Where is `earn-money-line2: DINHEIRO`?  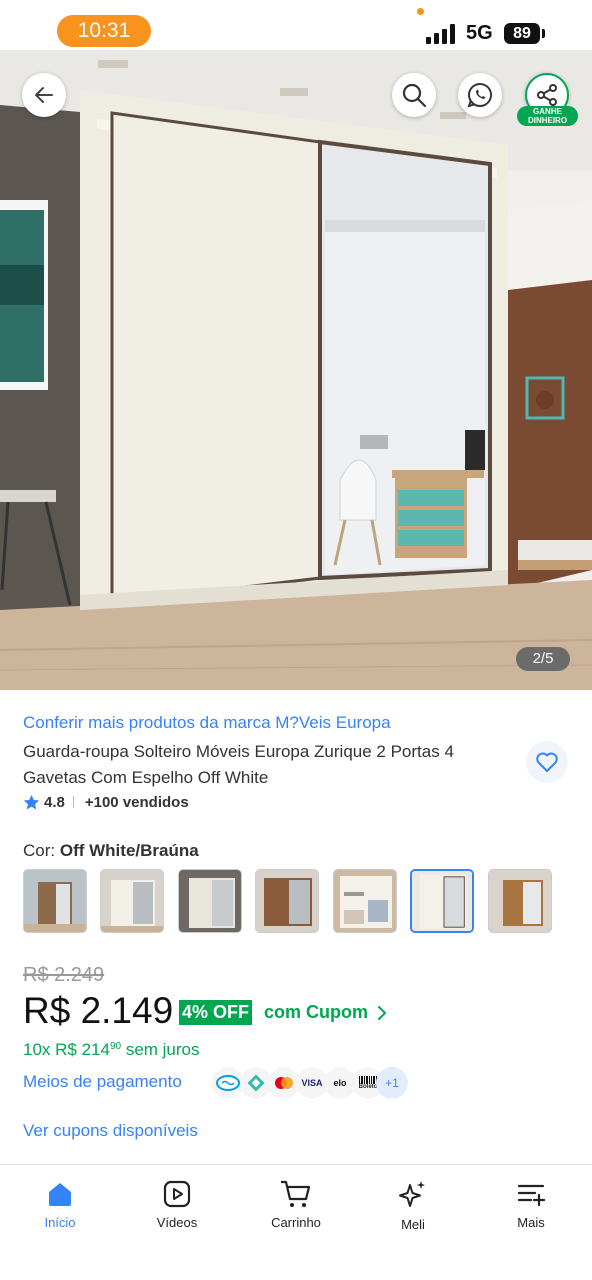 earn-money-line2: DINHEIRO is located at coordinates (547, 120).